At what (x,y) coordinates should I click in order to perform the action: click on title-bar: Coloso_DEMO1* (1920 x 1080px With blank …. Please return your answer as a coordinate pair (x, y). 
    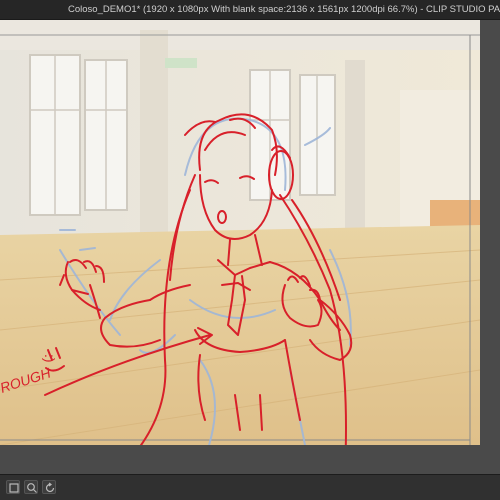
    Looking at the image, I should click on (250, 10).